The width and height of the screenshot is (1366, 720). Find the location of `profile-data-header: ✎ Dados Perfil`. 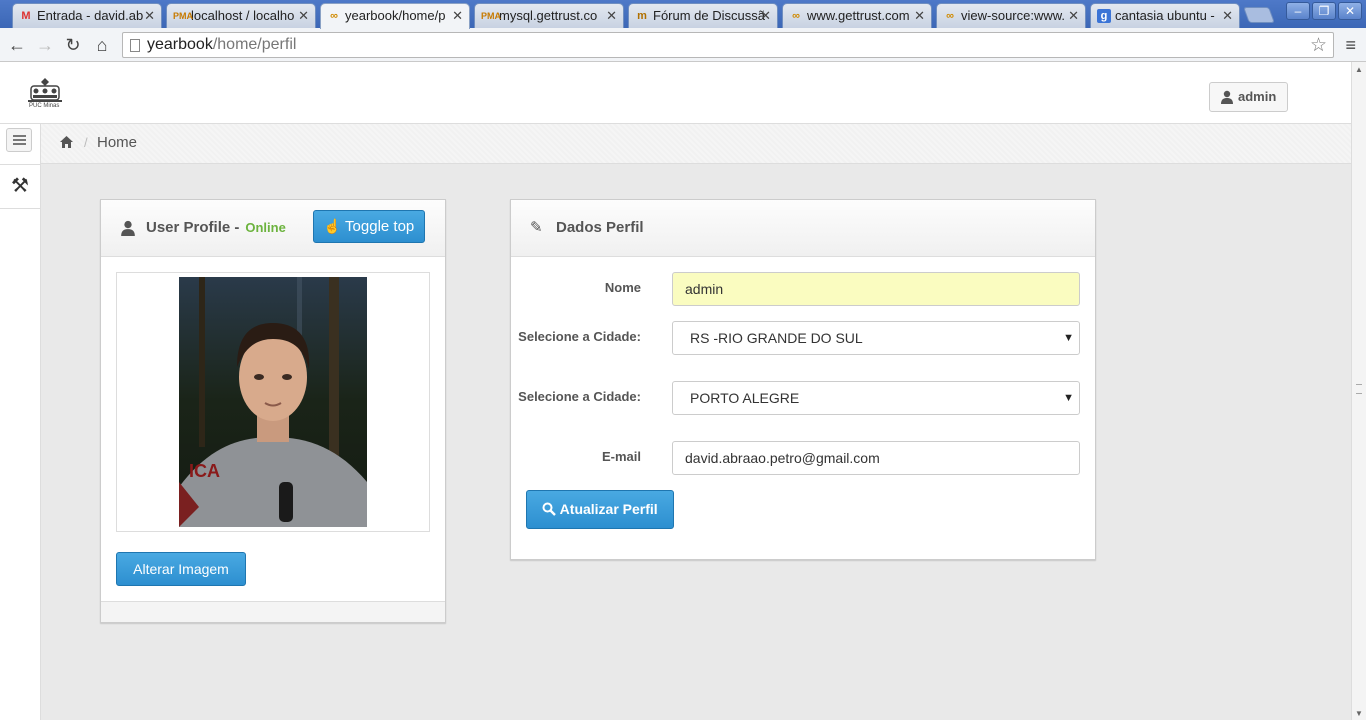

profile-data-header: ✎ Dados Perfil is located at coordinates (803, 228).